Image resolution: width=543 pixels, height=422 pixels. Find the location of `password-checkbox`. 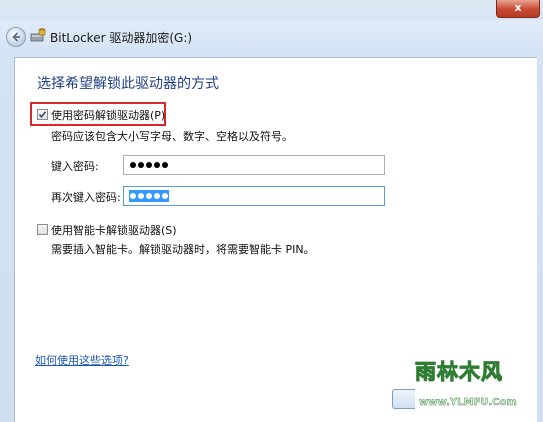

password-checkbox is located at coordinates (42, 114).